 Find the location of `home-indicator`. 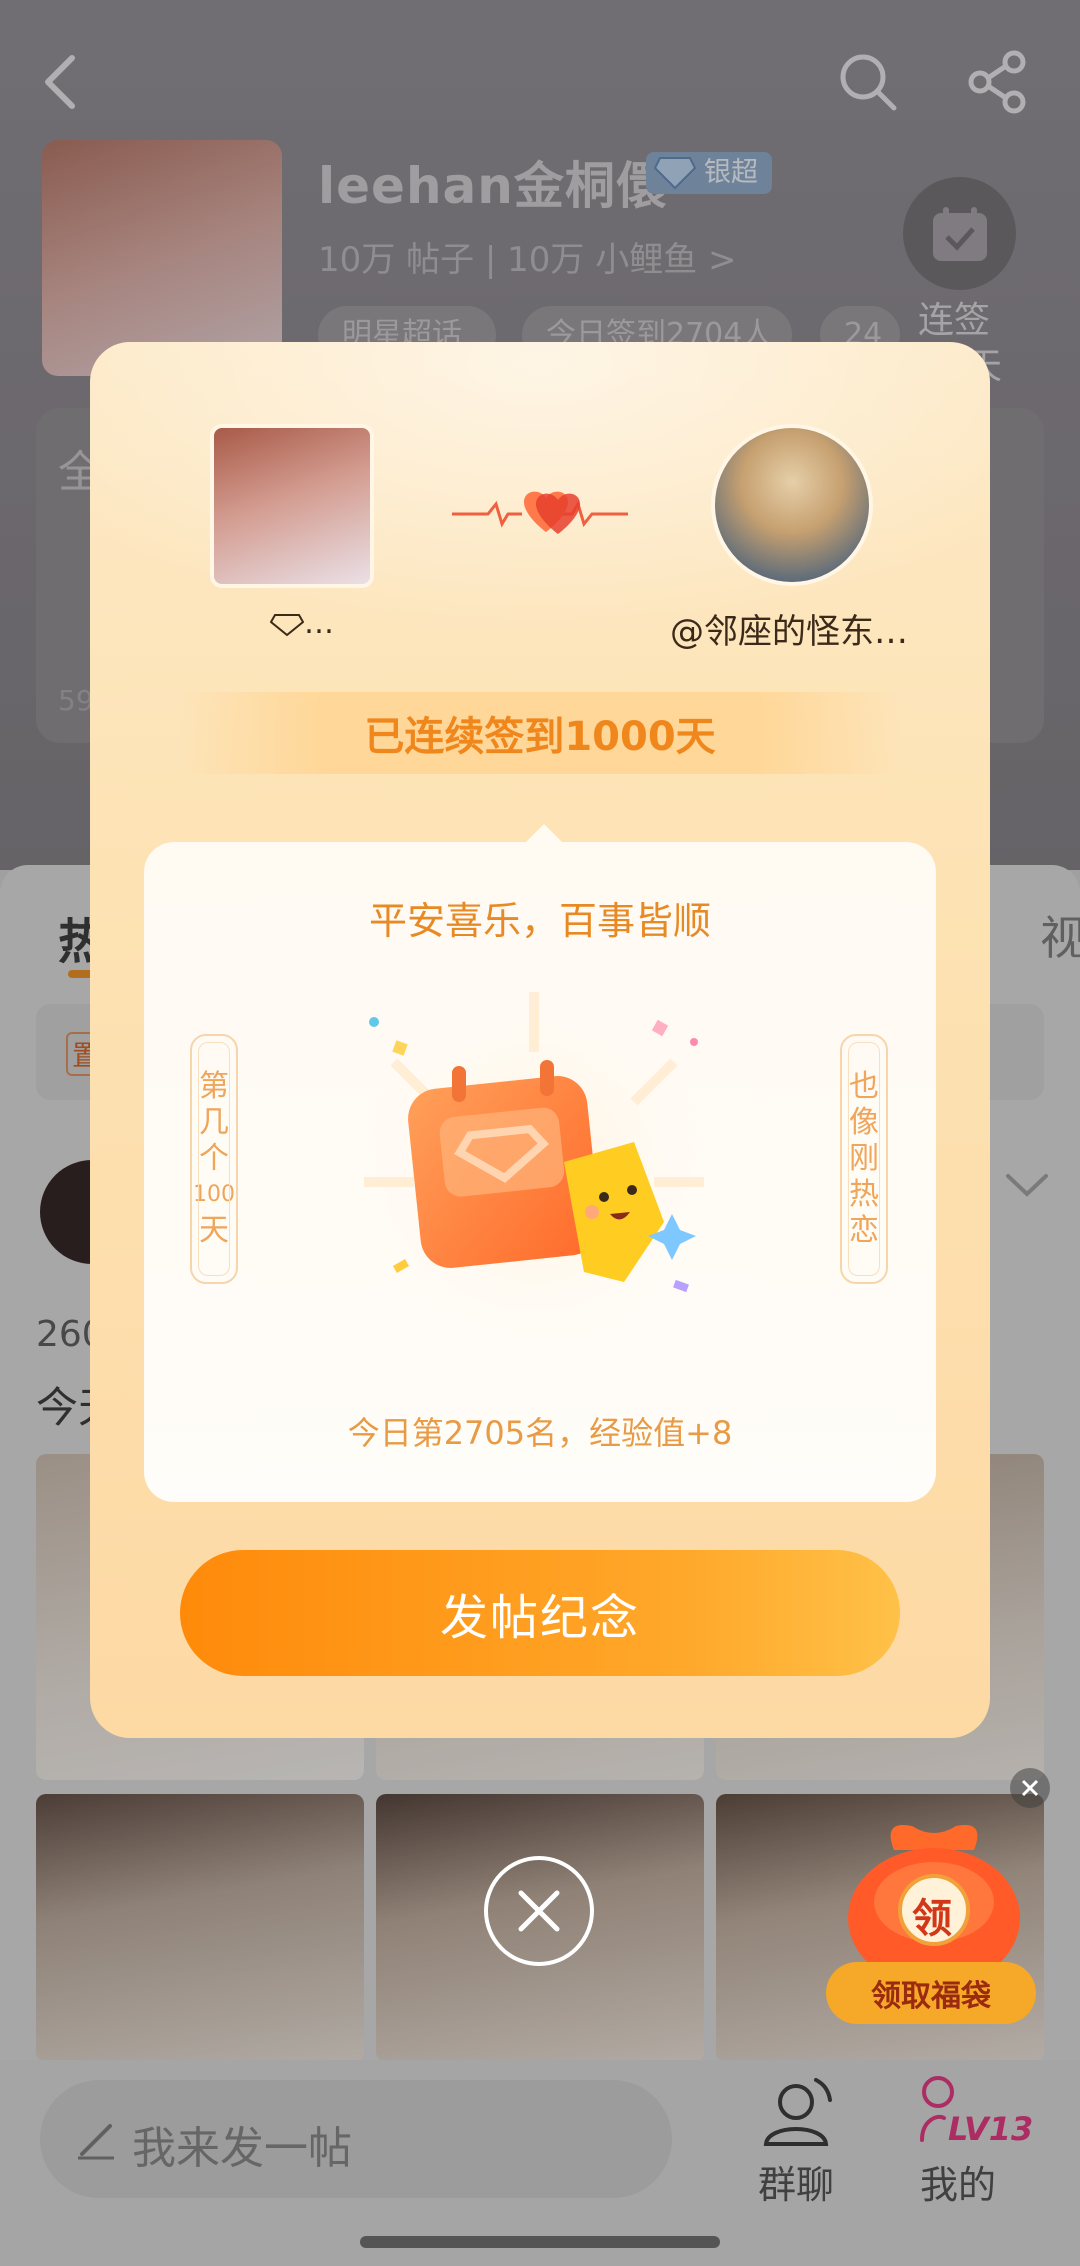

home-indicator is located at coordinates (540, 2242).